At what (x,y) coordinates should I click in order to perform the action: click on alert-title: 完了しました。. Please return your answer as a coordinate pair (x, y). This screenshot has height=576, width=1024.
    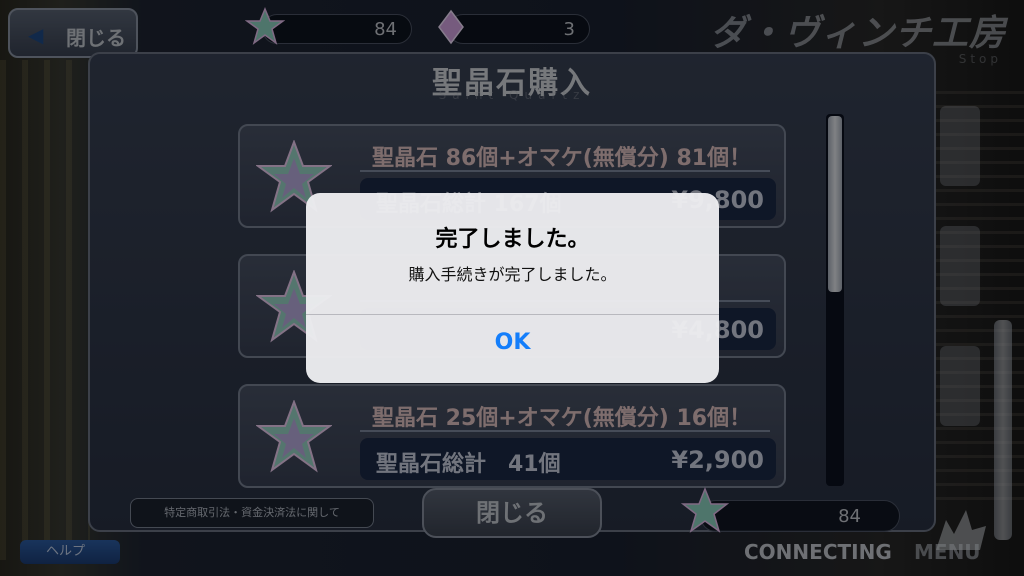
    Looking at the image, I should click on (512, 239).